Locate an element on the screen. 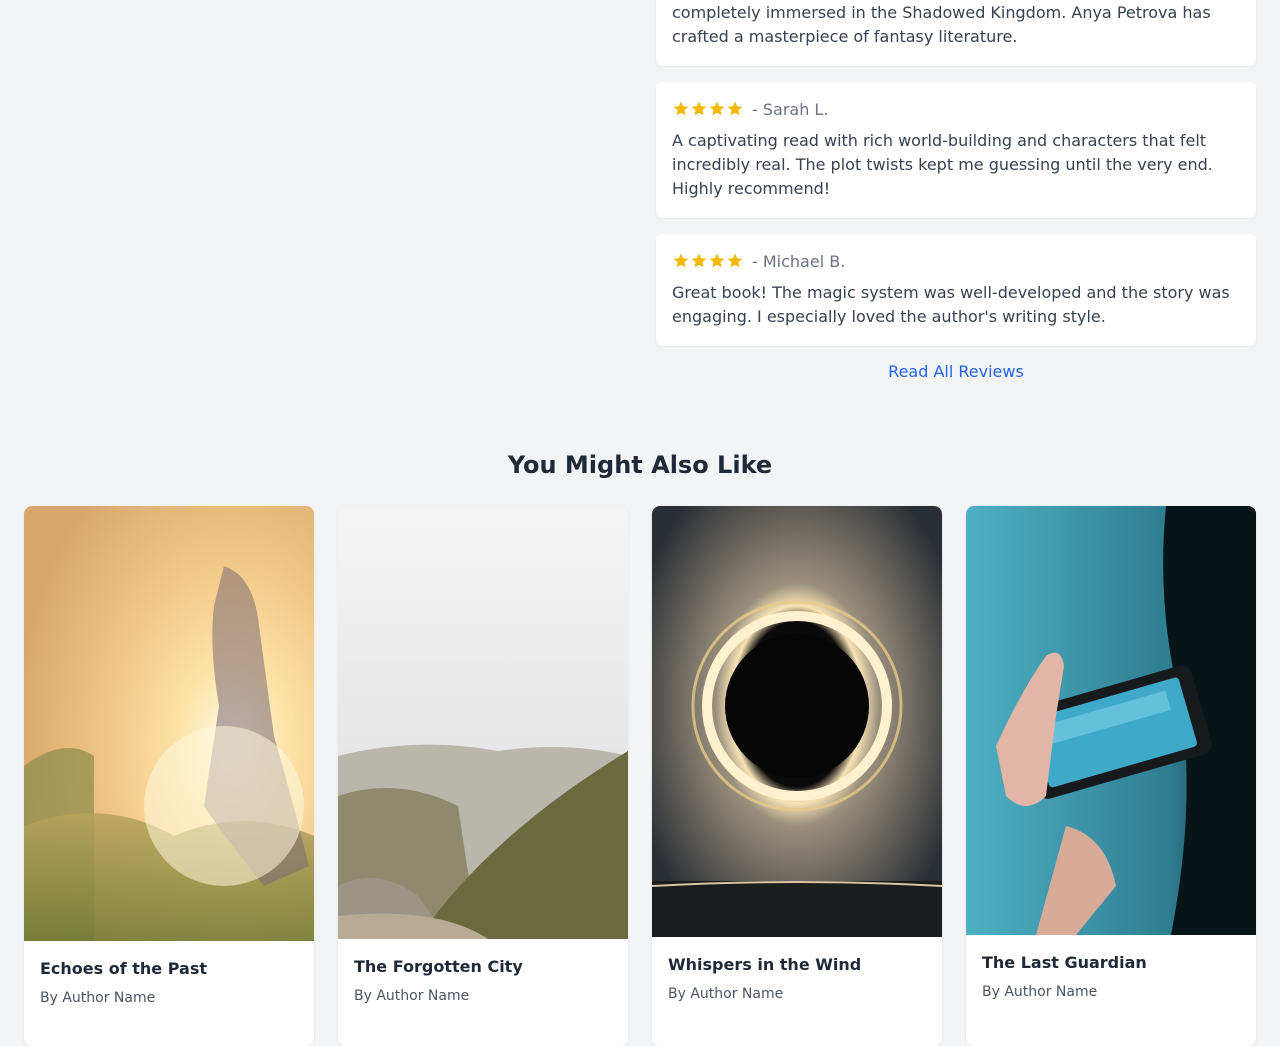  book-title: Echoes of the Past is located at coordinates (123, 968).